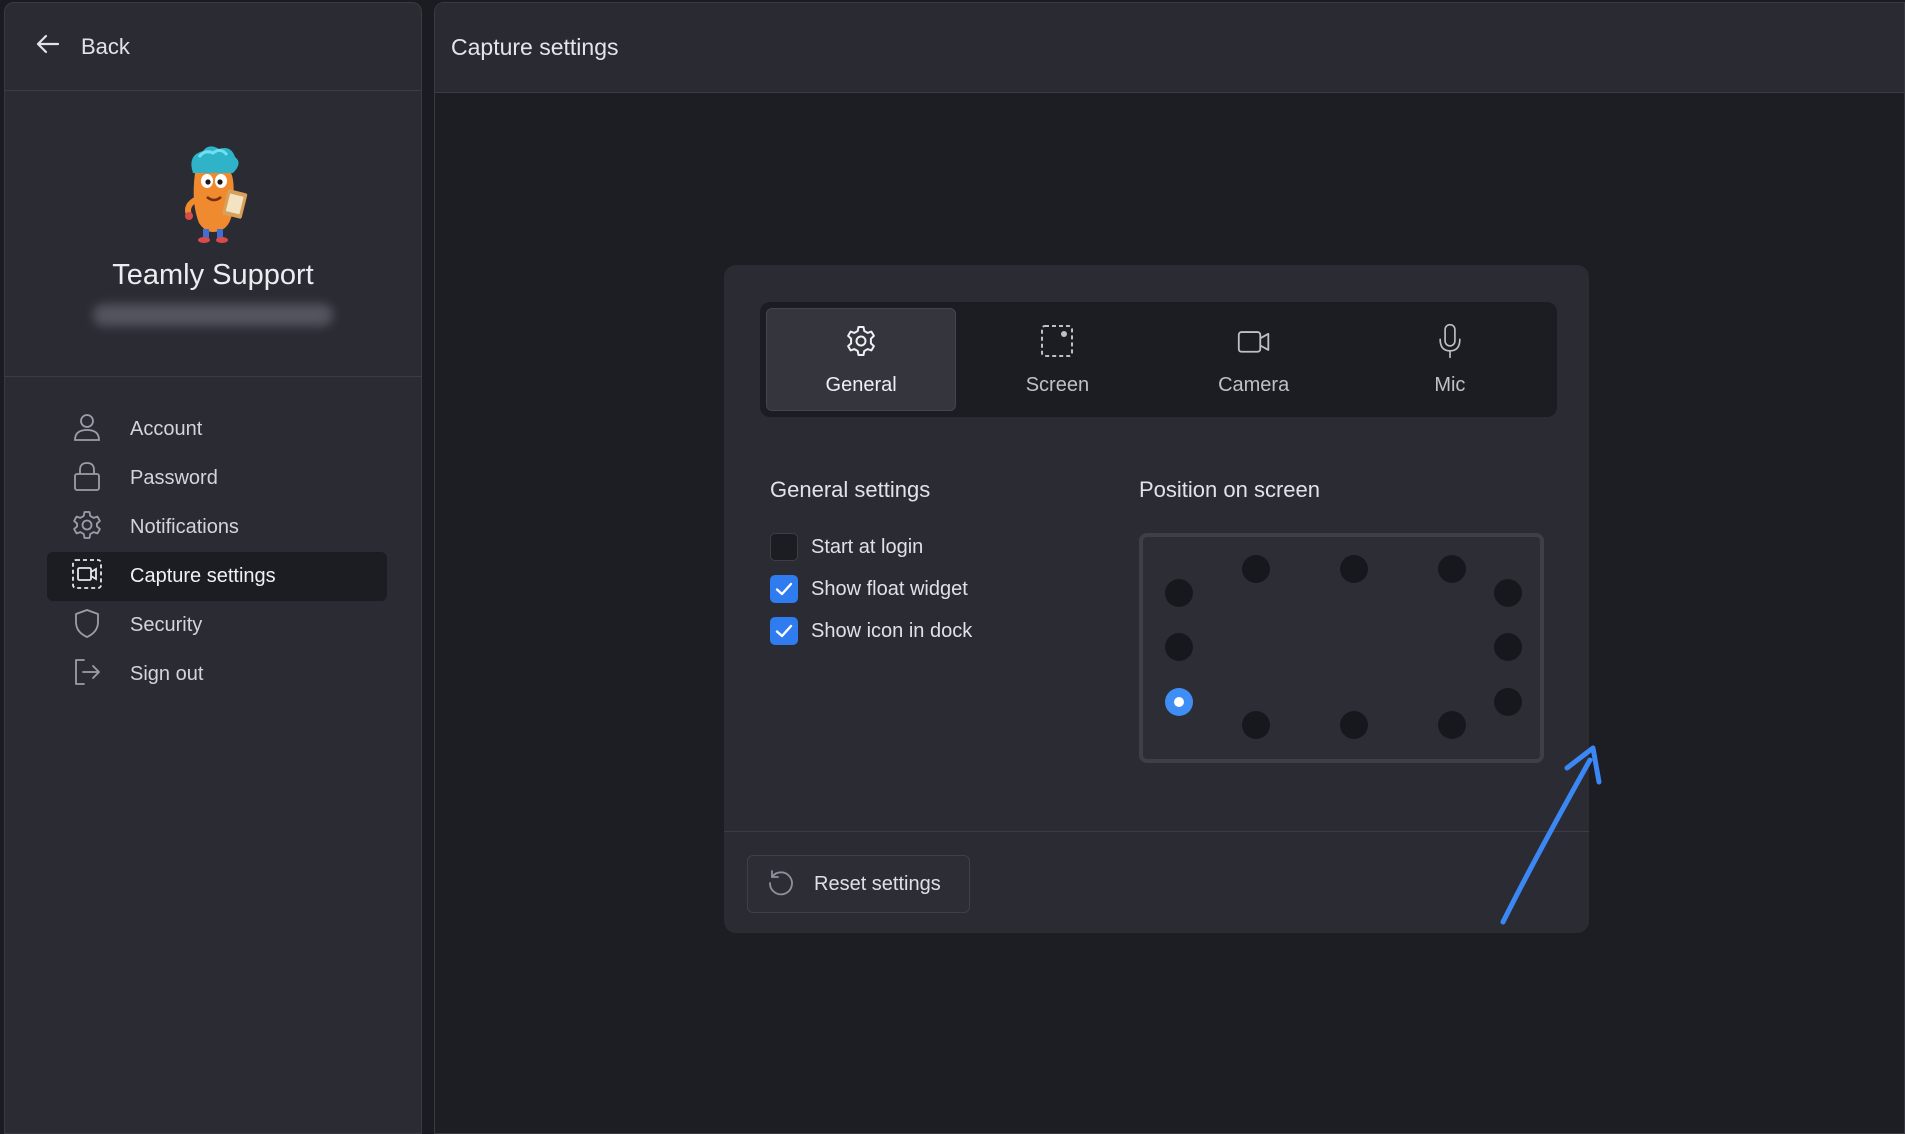 Image resolution: width=1905 pixels, height=1134 pixels. Describe the element at coordinates (87, 478) in the screenshot. I see `lock-icon` at that location.